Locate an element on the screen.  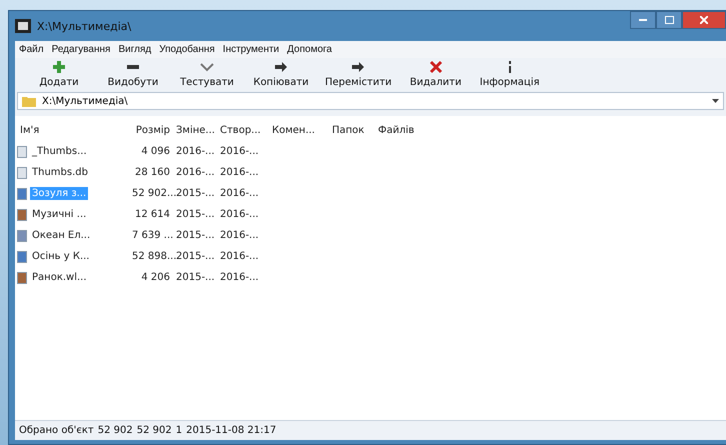
column-header: Папок is located at coordinates (352, 130).